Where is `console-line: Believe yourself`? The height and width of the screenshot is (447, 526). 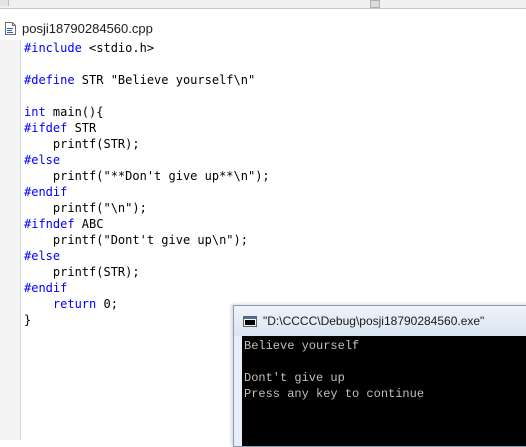 console-line: Believe yourself is located at coordinates (302, 346).